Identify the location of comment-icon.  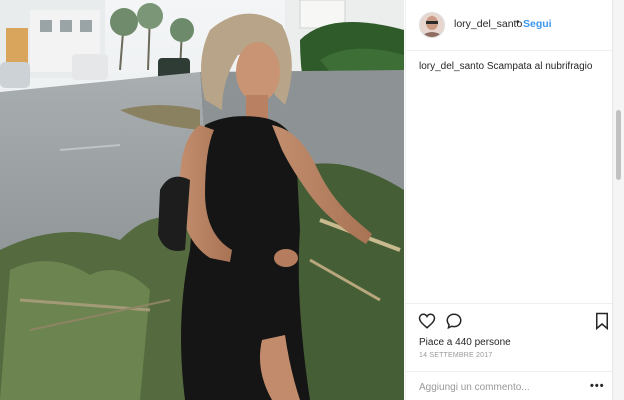
(454, 321).